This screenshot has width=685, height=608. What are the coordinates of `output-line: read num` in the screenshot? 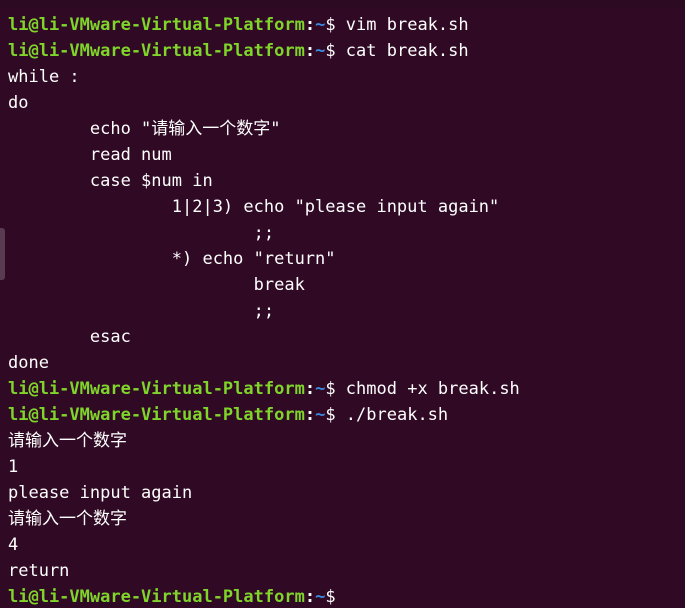 It's located at (90, 155).